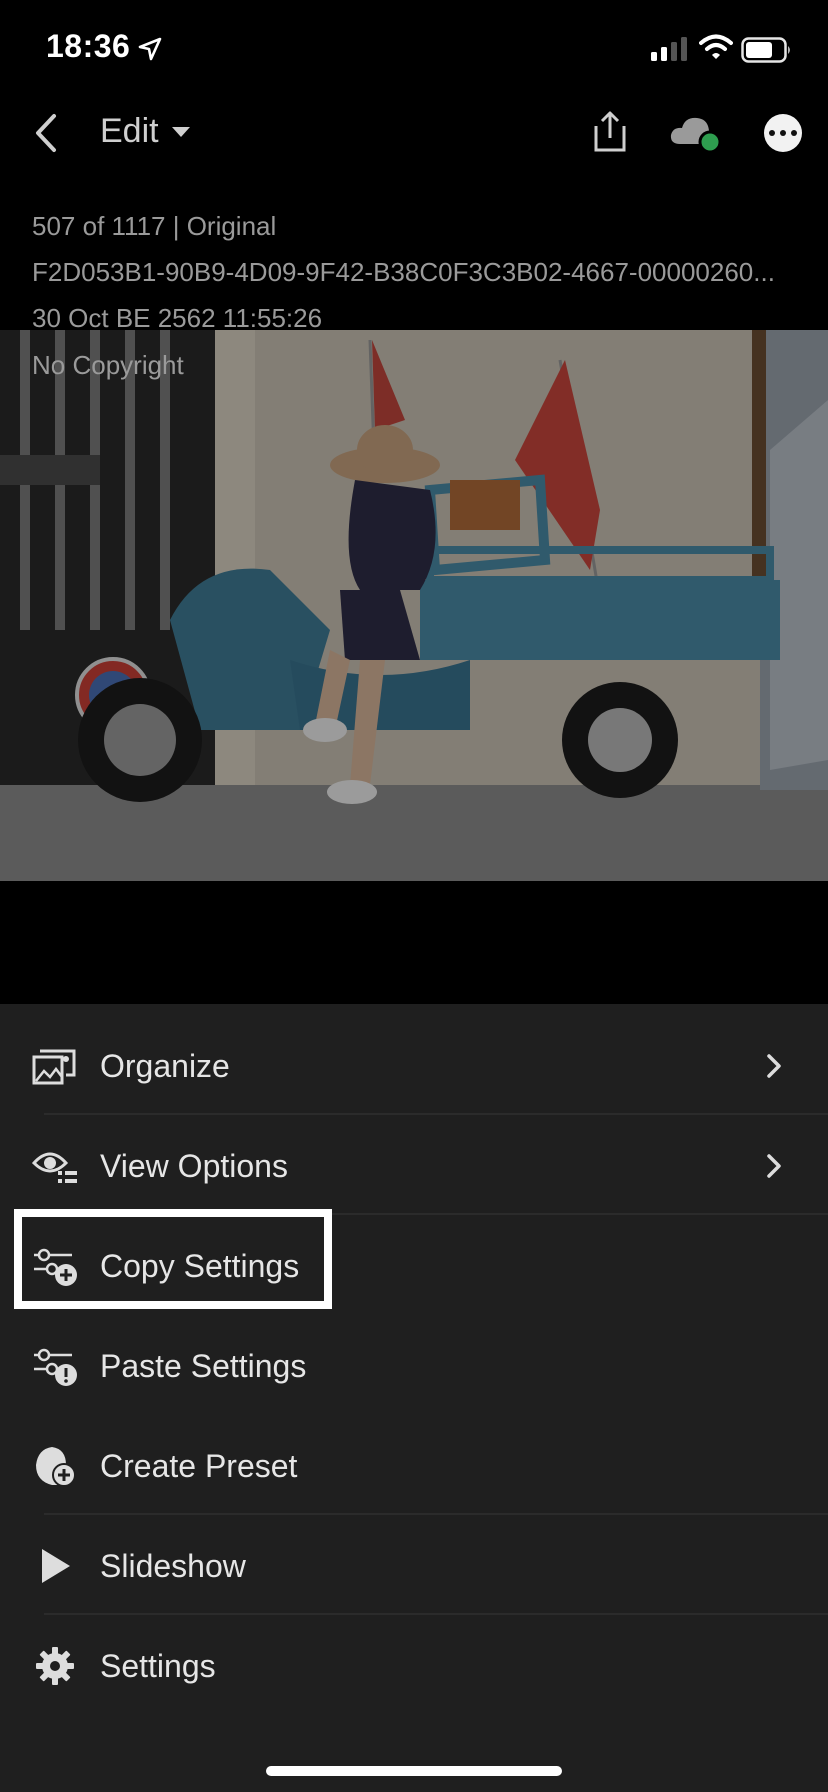  What do you see at coordinates (173, 1259) in the screenshot?
I see `highlight-box` at bounding box center [173, 1259].